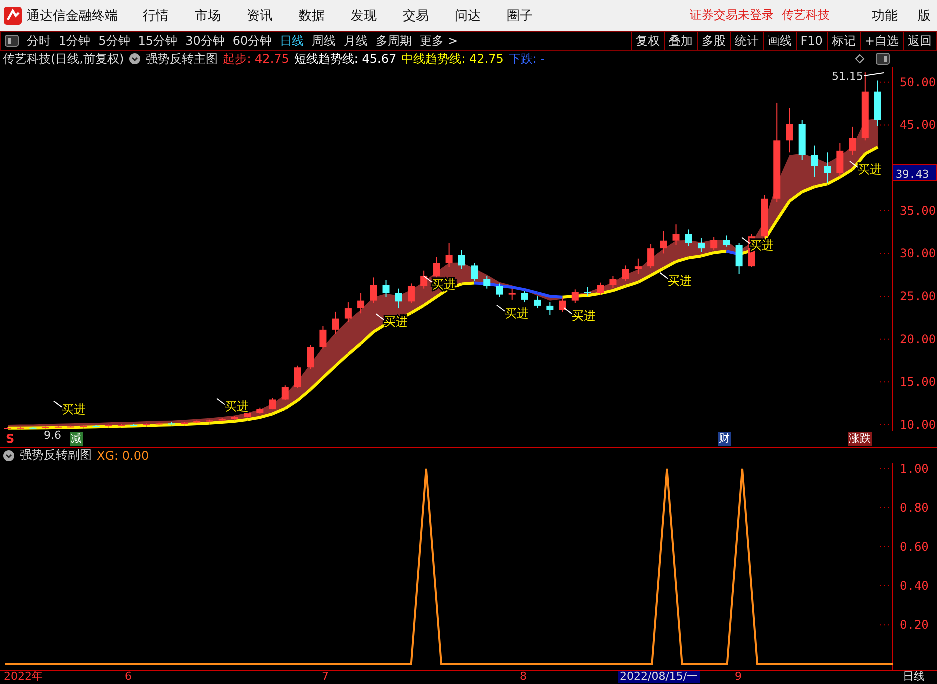  I want to click on toolbar-button: 标记, so click(843, 41).